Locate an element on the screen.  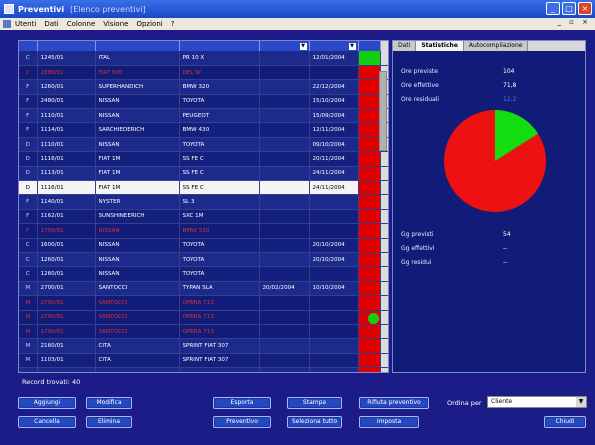
menu-opzioni: Opzioni is located at coordinates (149, 24).